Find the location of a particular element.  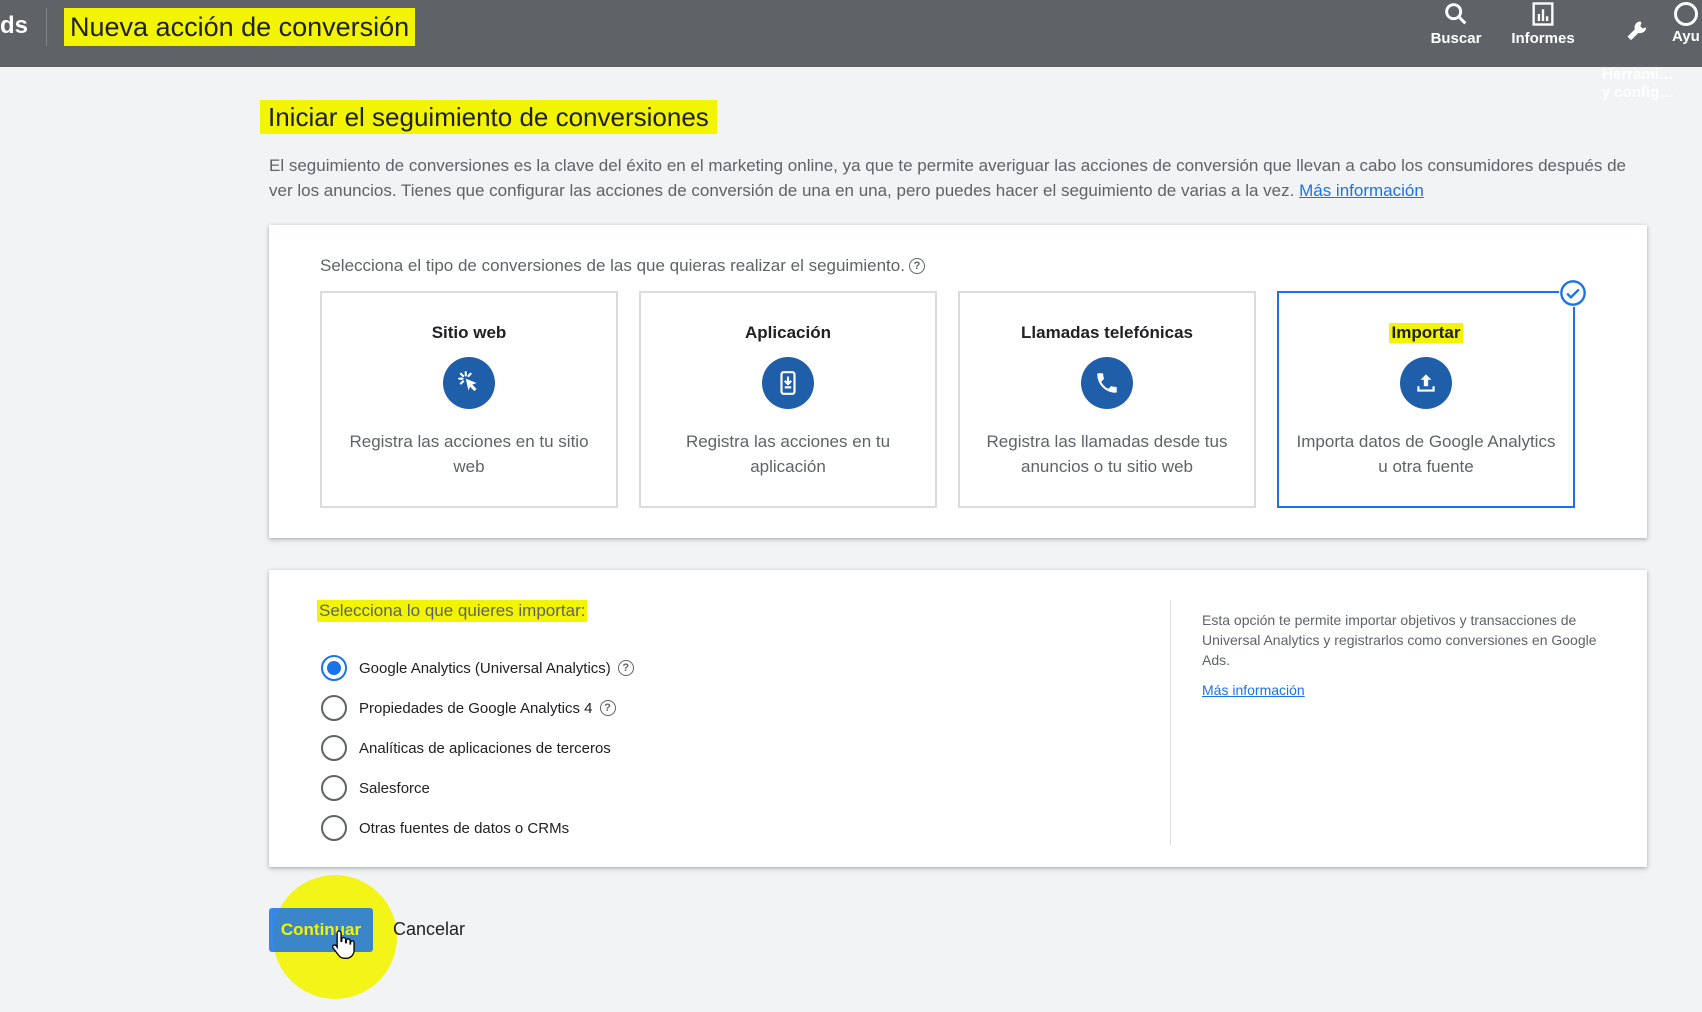

header-divider is located at coordinates (46, 27).